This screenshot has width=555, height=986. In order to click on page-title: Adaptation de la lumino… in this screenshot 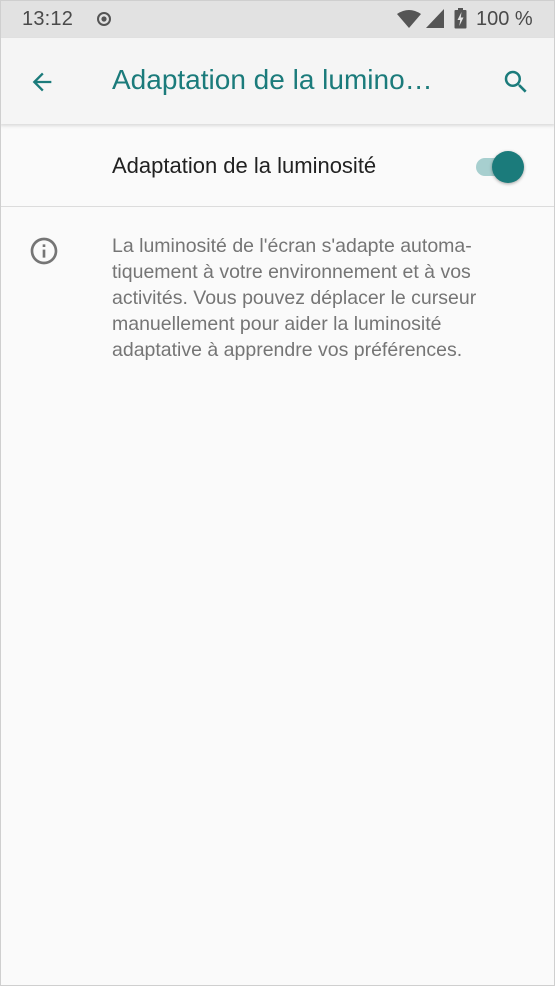, I will do `click(272, 79)`.